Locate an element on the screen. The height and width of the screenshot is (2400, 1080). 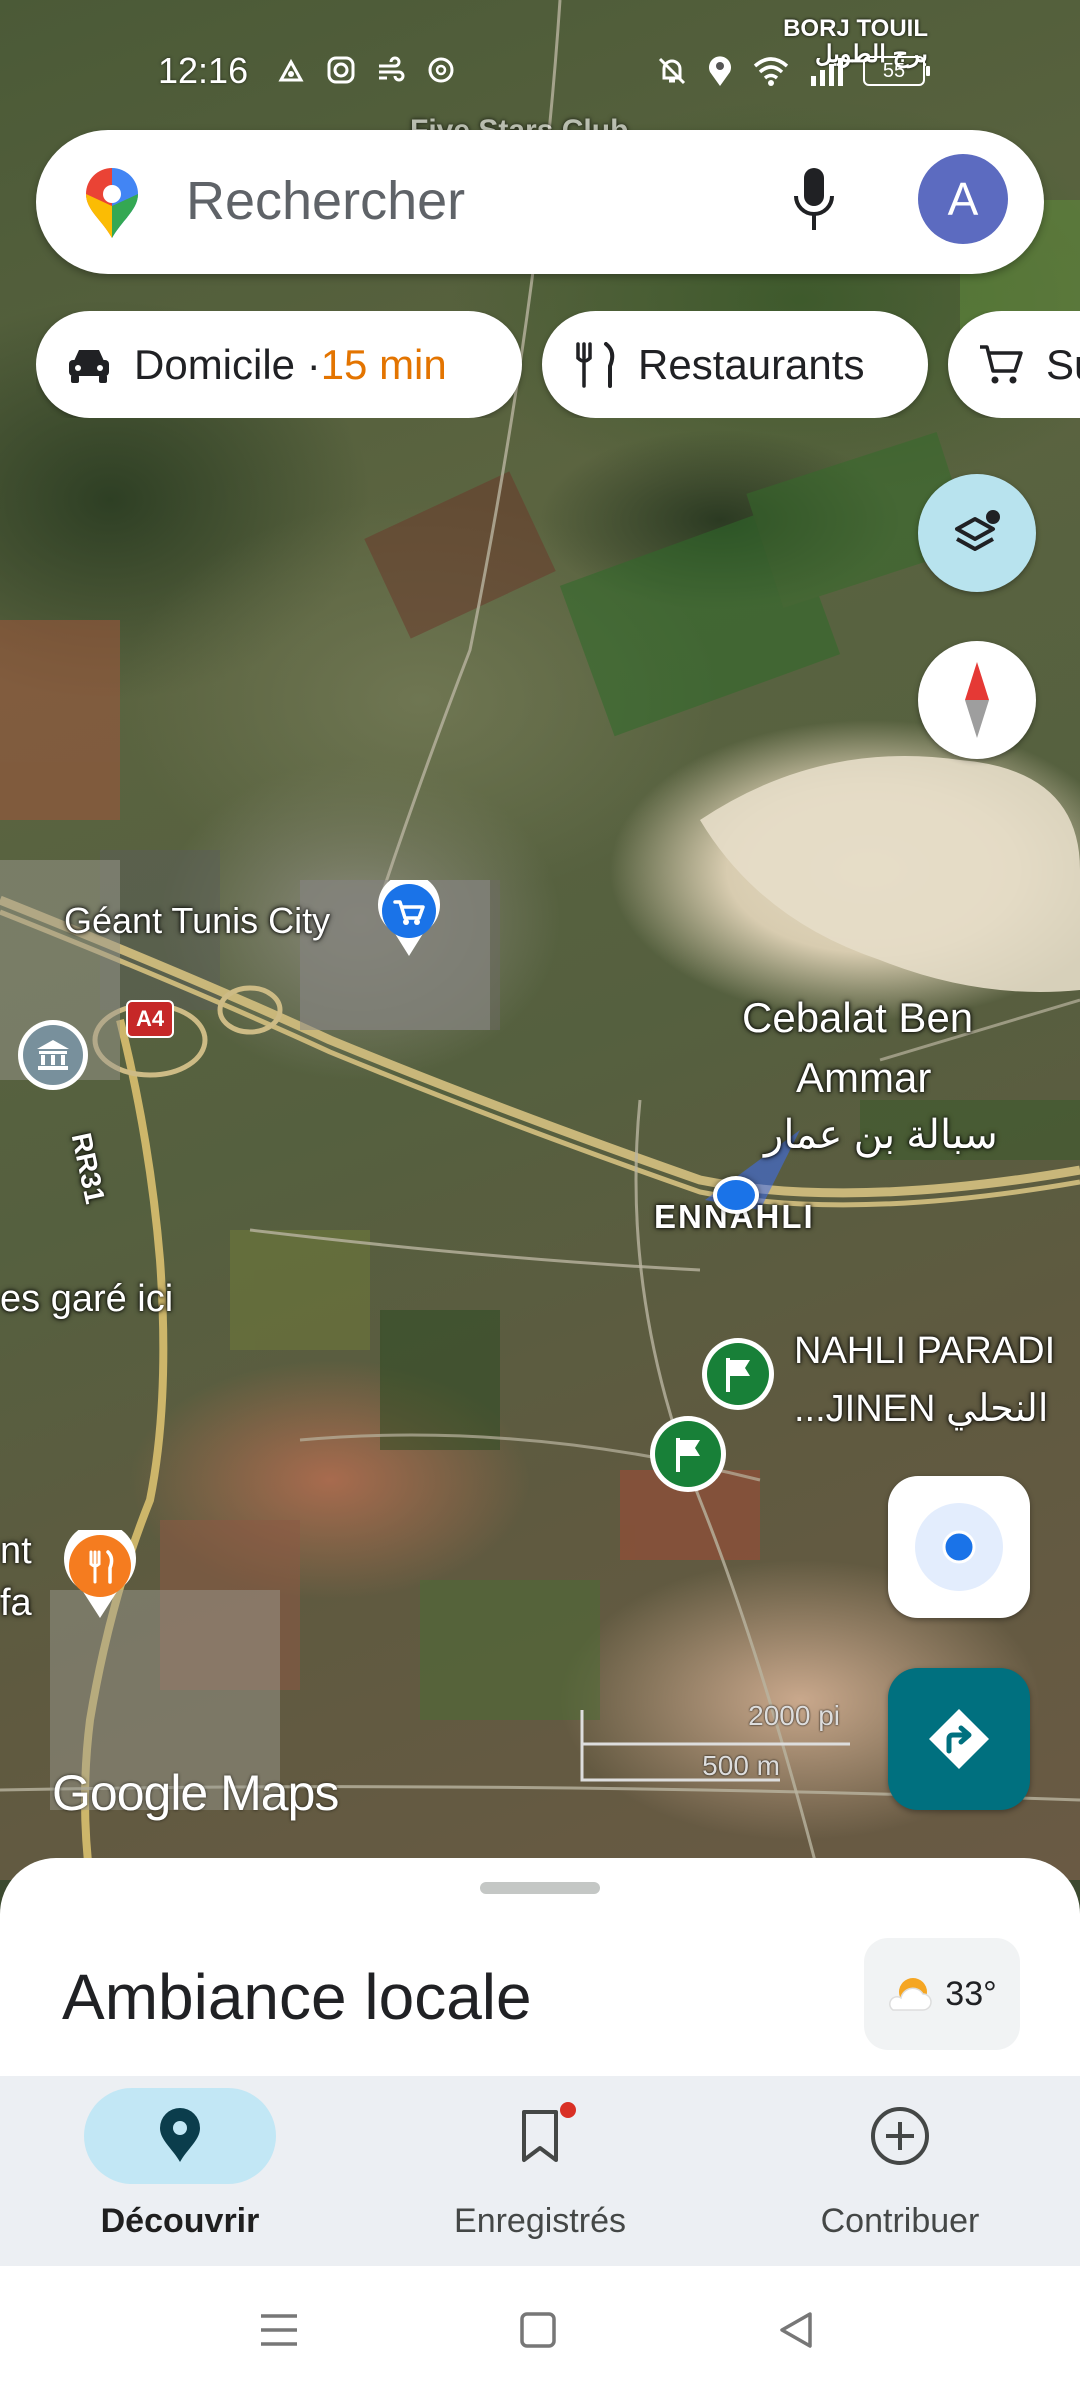
google-maps-pin-icon is located at coordinates (112, 203).